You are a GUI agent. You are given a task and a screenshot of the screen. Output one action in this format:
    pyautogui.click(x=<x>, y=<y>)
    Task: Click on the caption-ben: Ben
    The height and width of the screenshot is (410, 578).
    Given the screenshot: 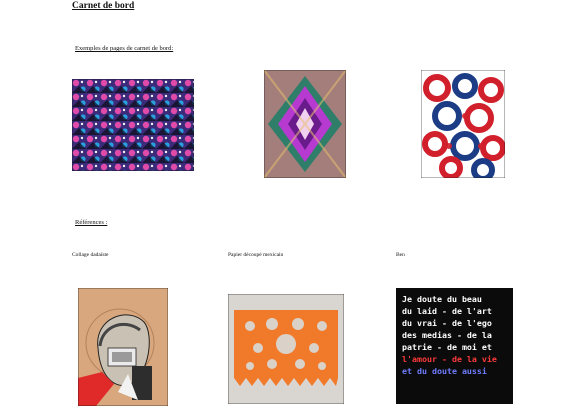 What is the action you would take?
    pyautogui.click(x=400, y=255)
    